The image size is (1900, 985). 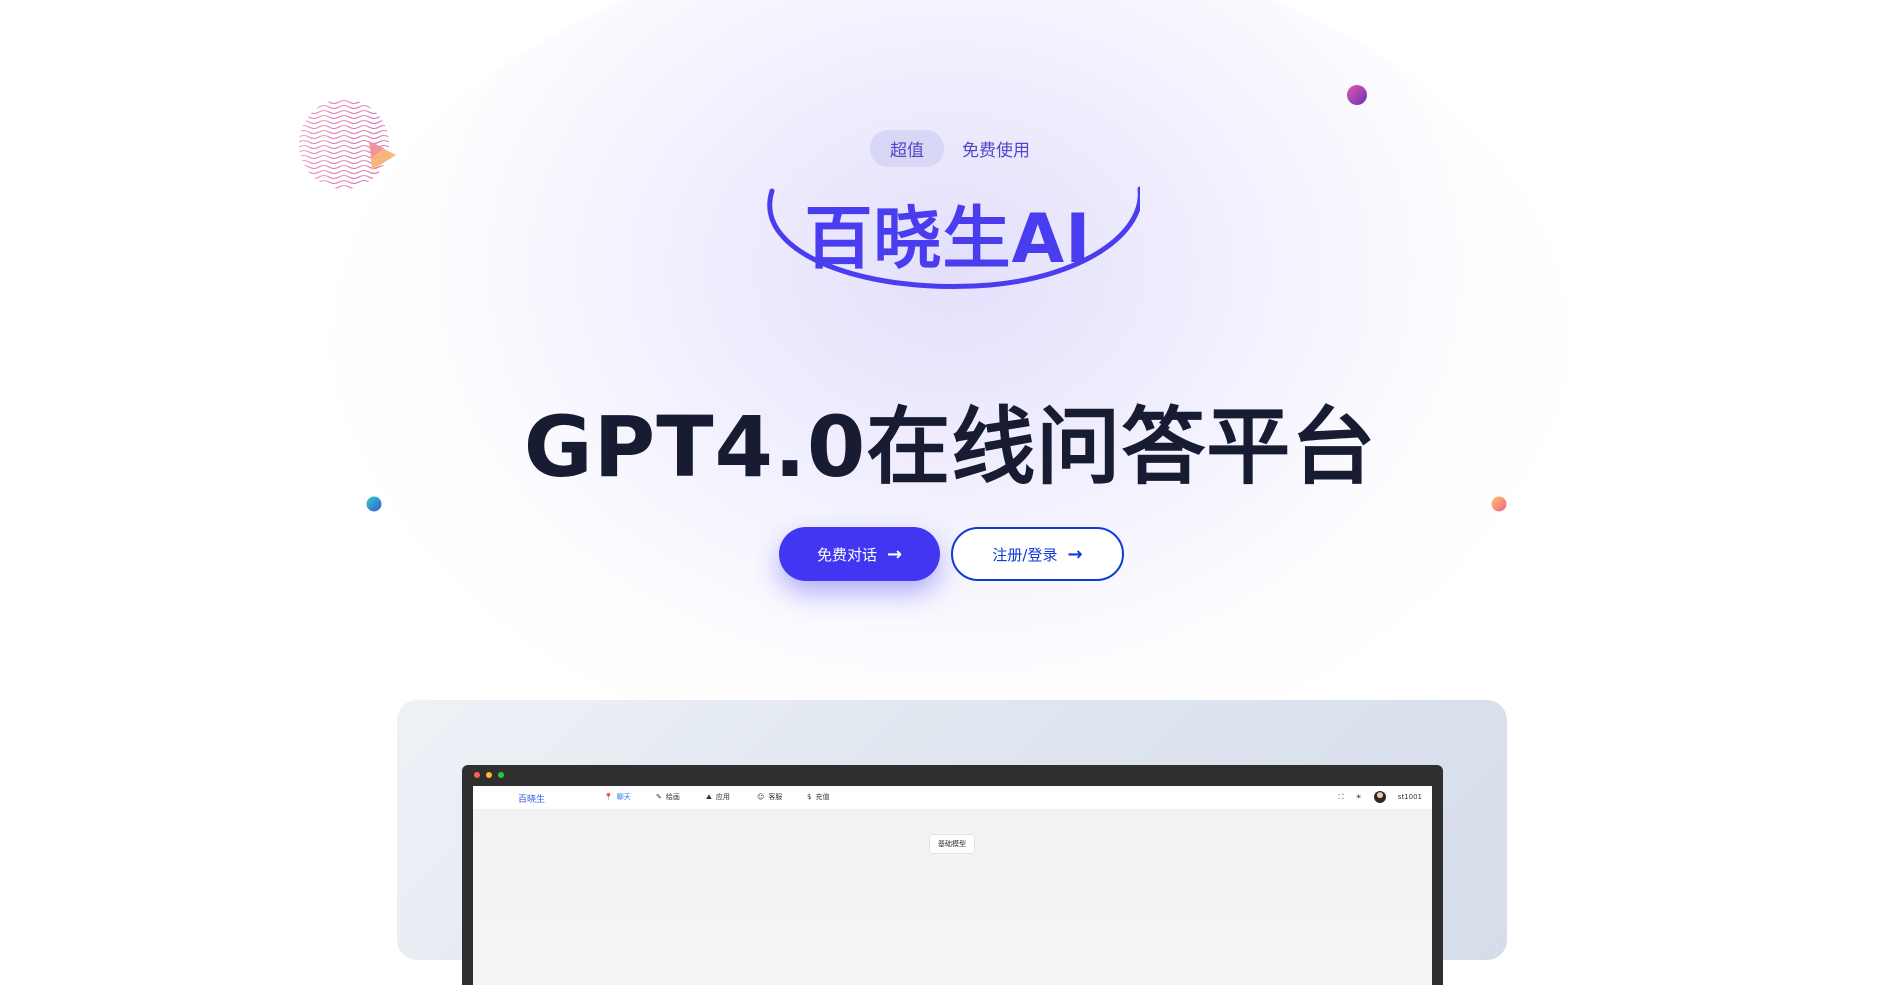 What do you see at coordinates (846, 554) in the screenshot?
I see `free-chat-label: 免费对话` at bounding box center [846, 554].